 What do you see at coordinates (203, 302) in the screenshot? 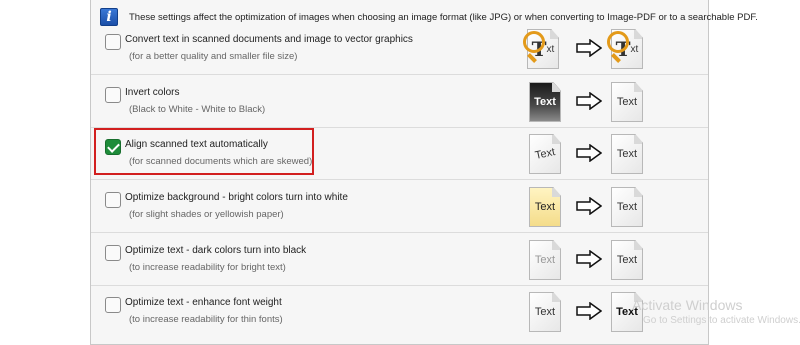
I see `option-label: Optimize text - enhance font weight` at bounding box center [203, 302].